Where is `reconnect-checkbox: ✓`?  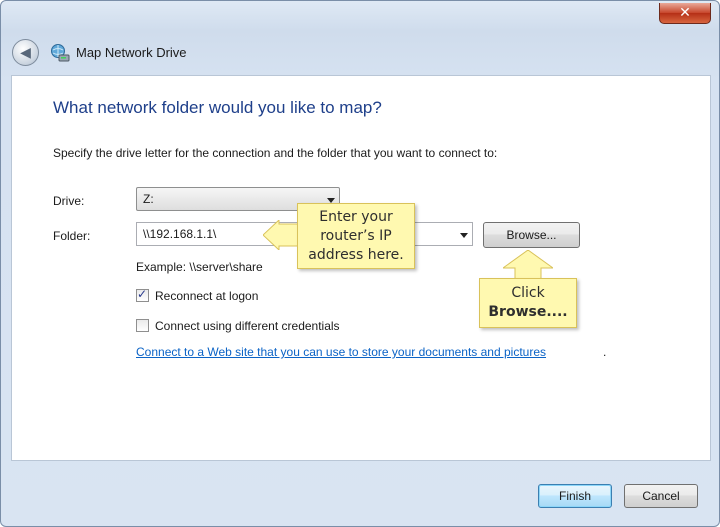 reconnect-checkbox: ✓ is located at coordinates (142, 294).